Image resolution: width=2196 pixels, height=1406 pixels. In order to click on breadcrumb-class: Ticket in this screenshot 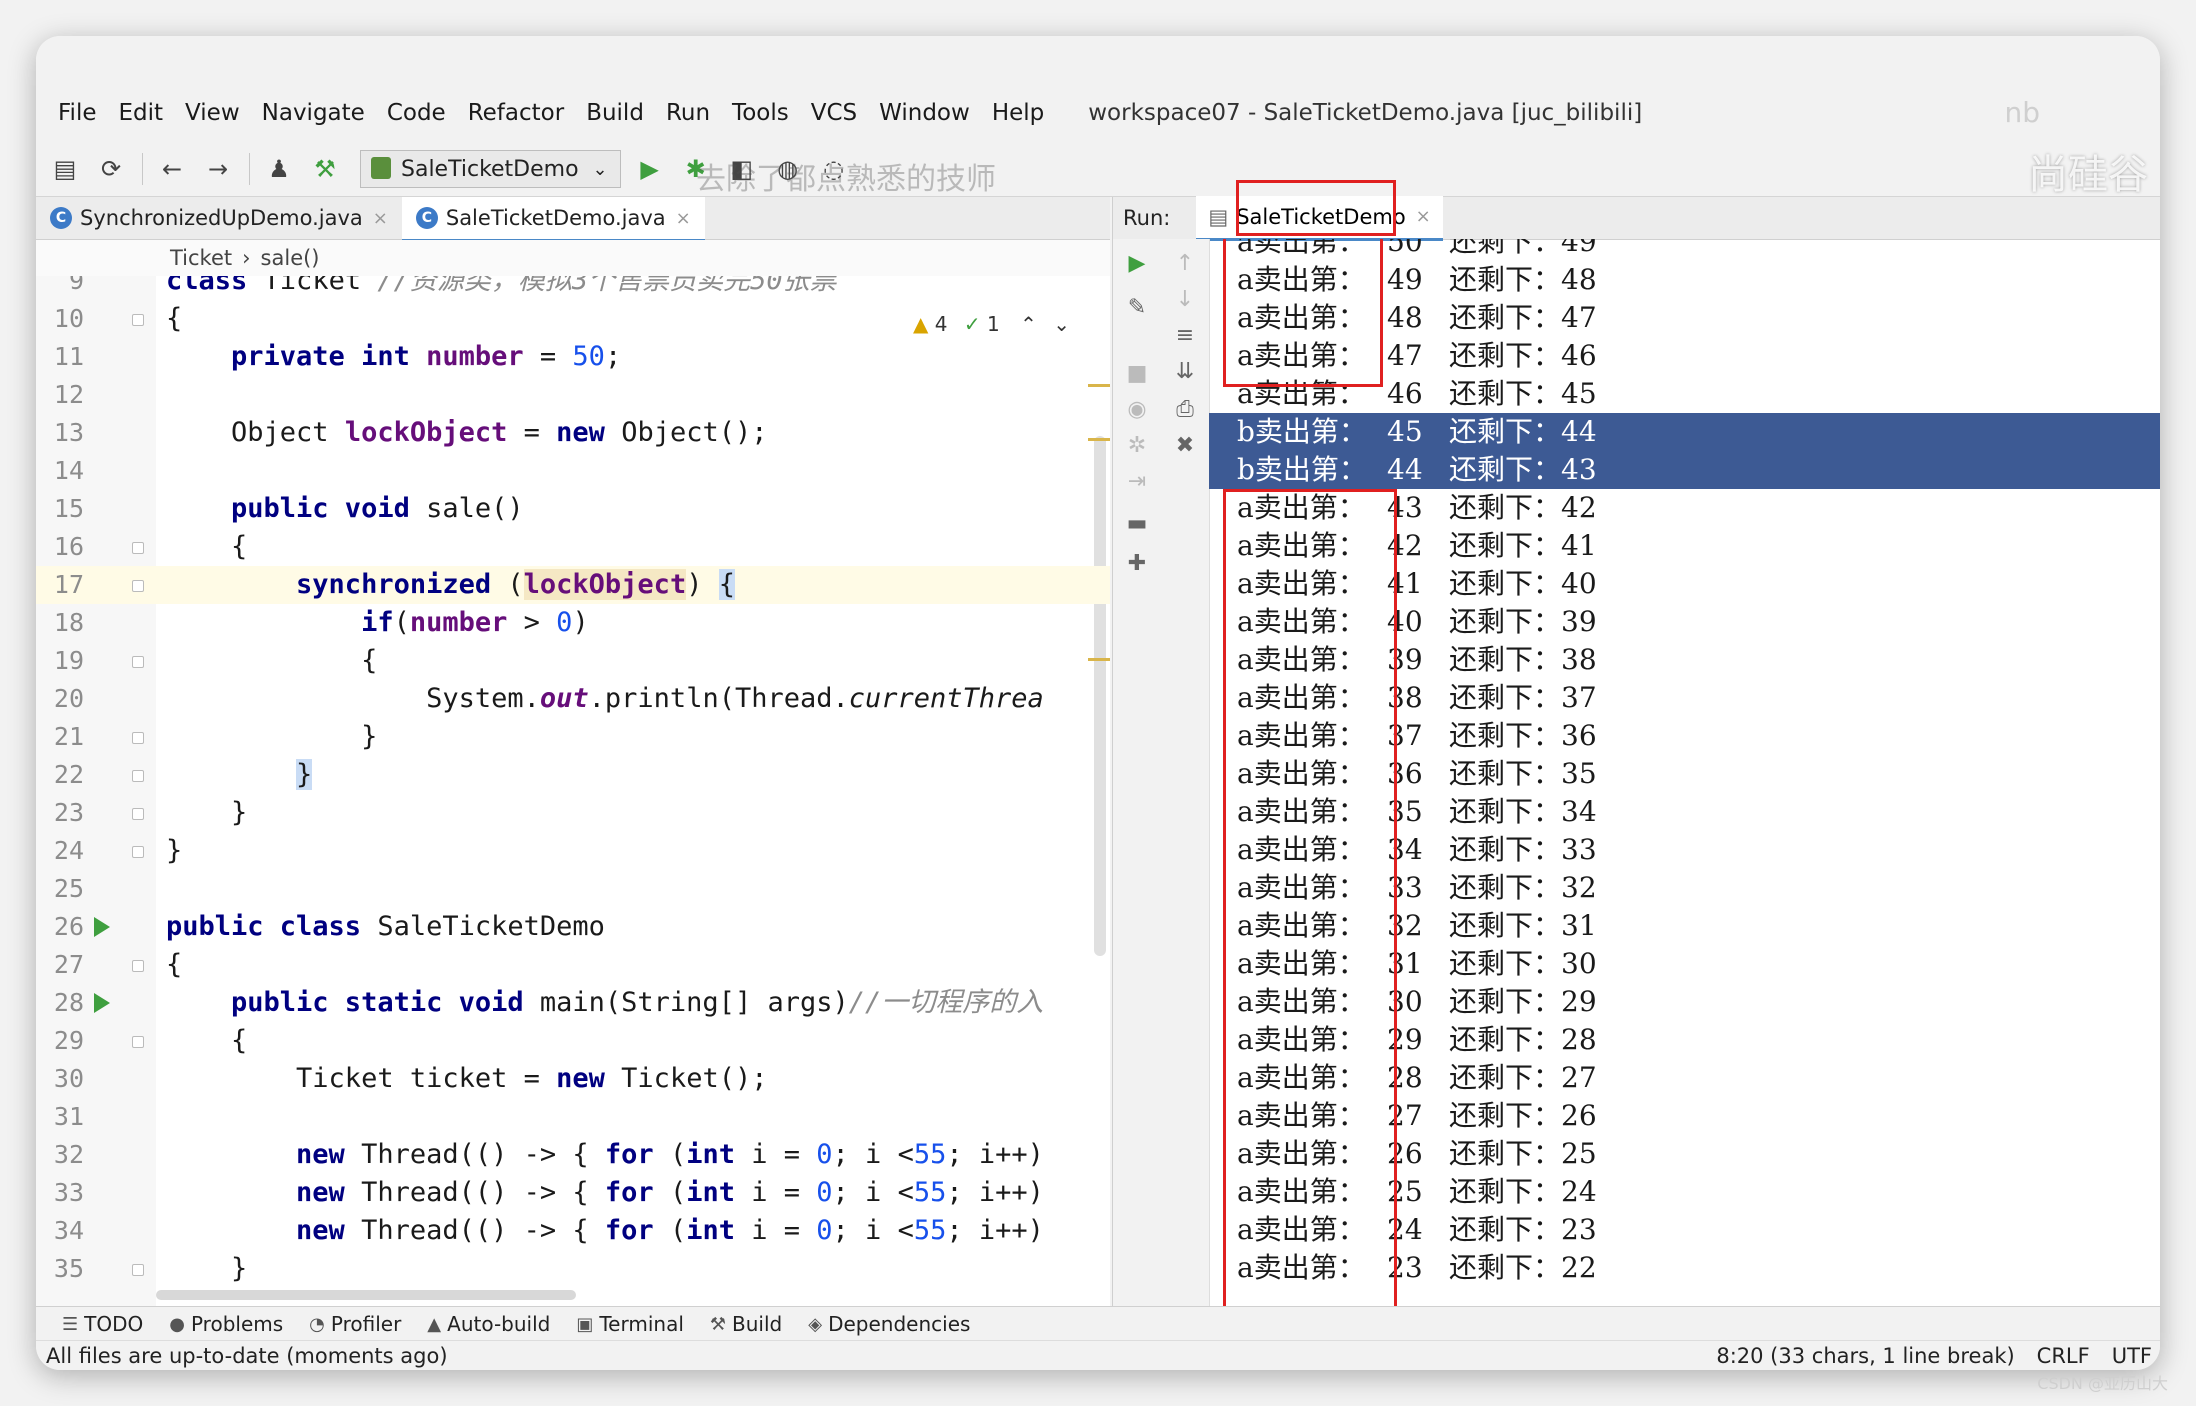, I will do `click(201, 258)`.